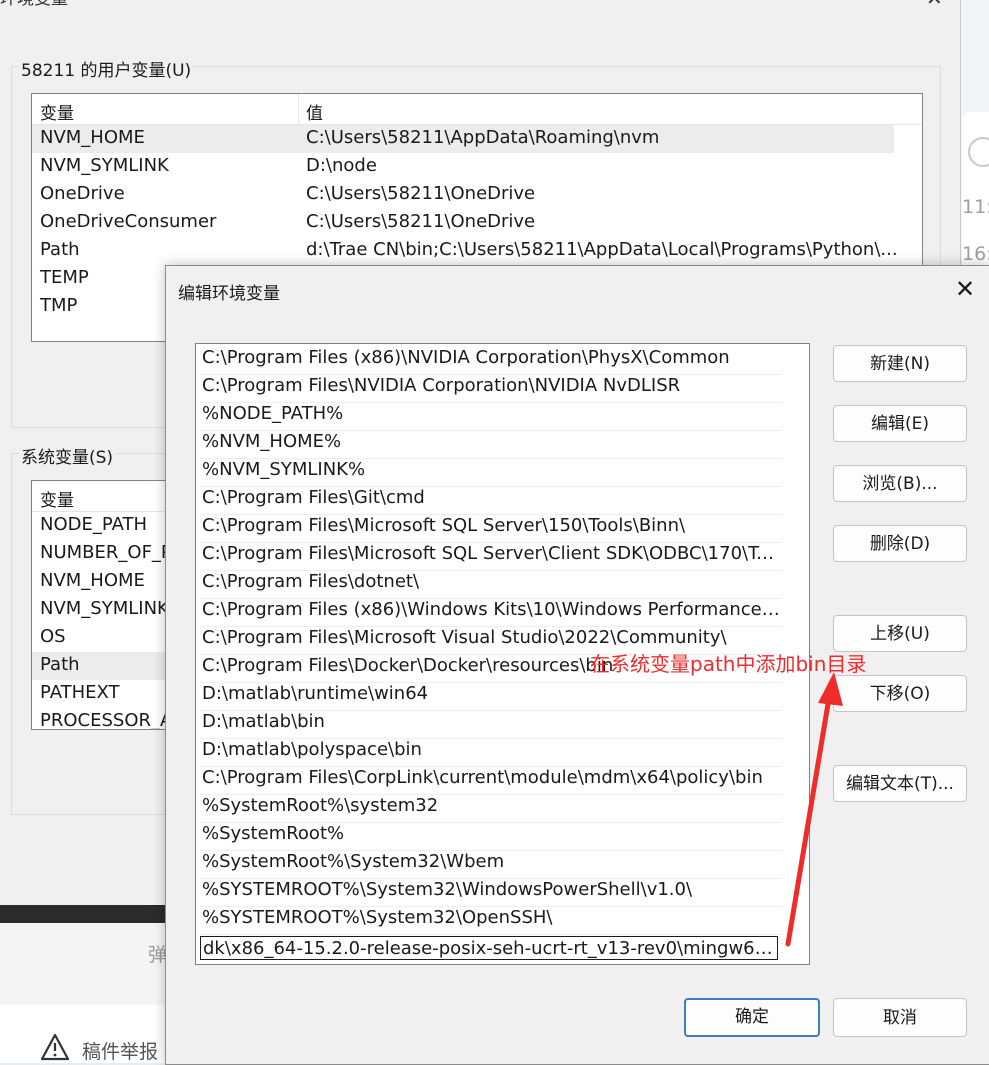 The width and height of the screenshot is (989, 1065). I want to click on user-variables-label: 58211 的用户变量(U), so click(106, 68).